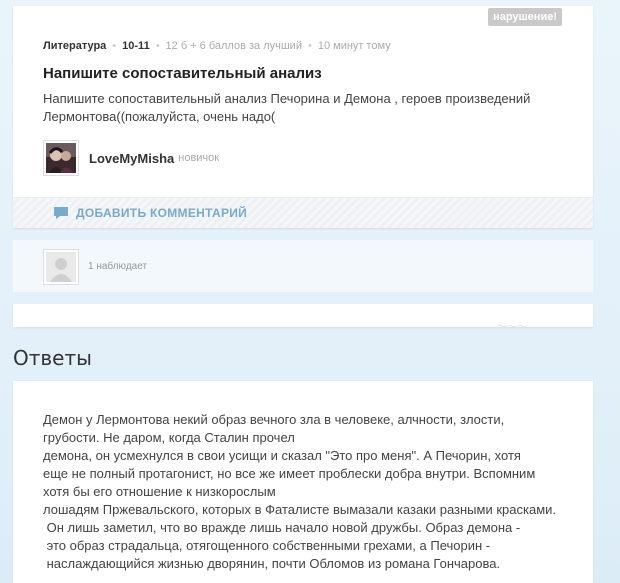 The height and width of the screenshot is (583, 620). I want to click on watchers-panel: 1 наблюдает, so click(303, 266).